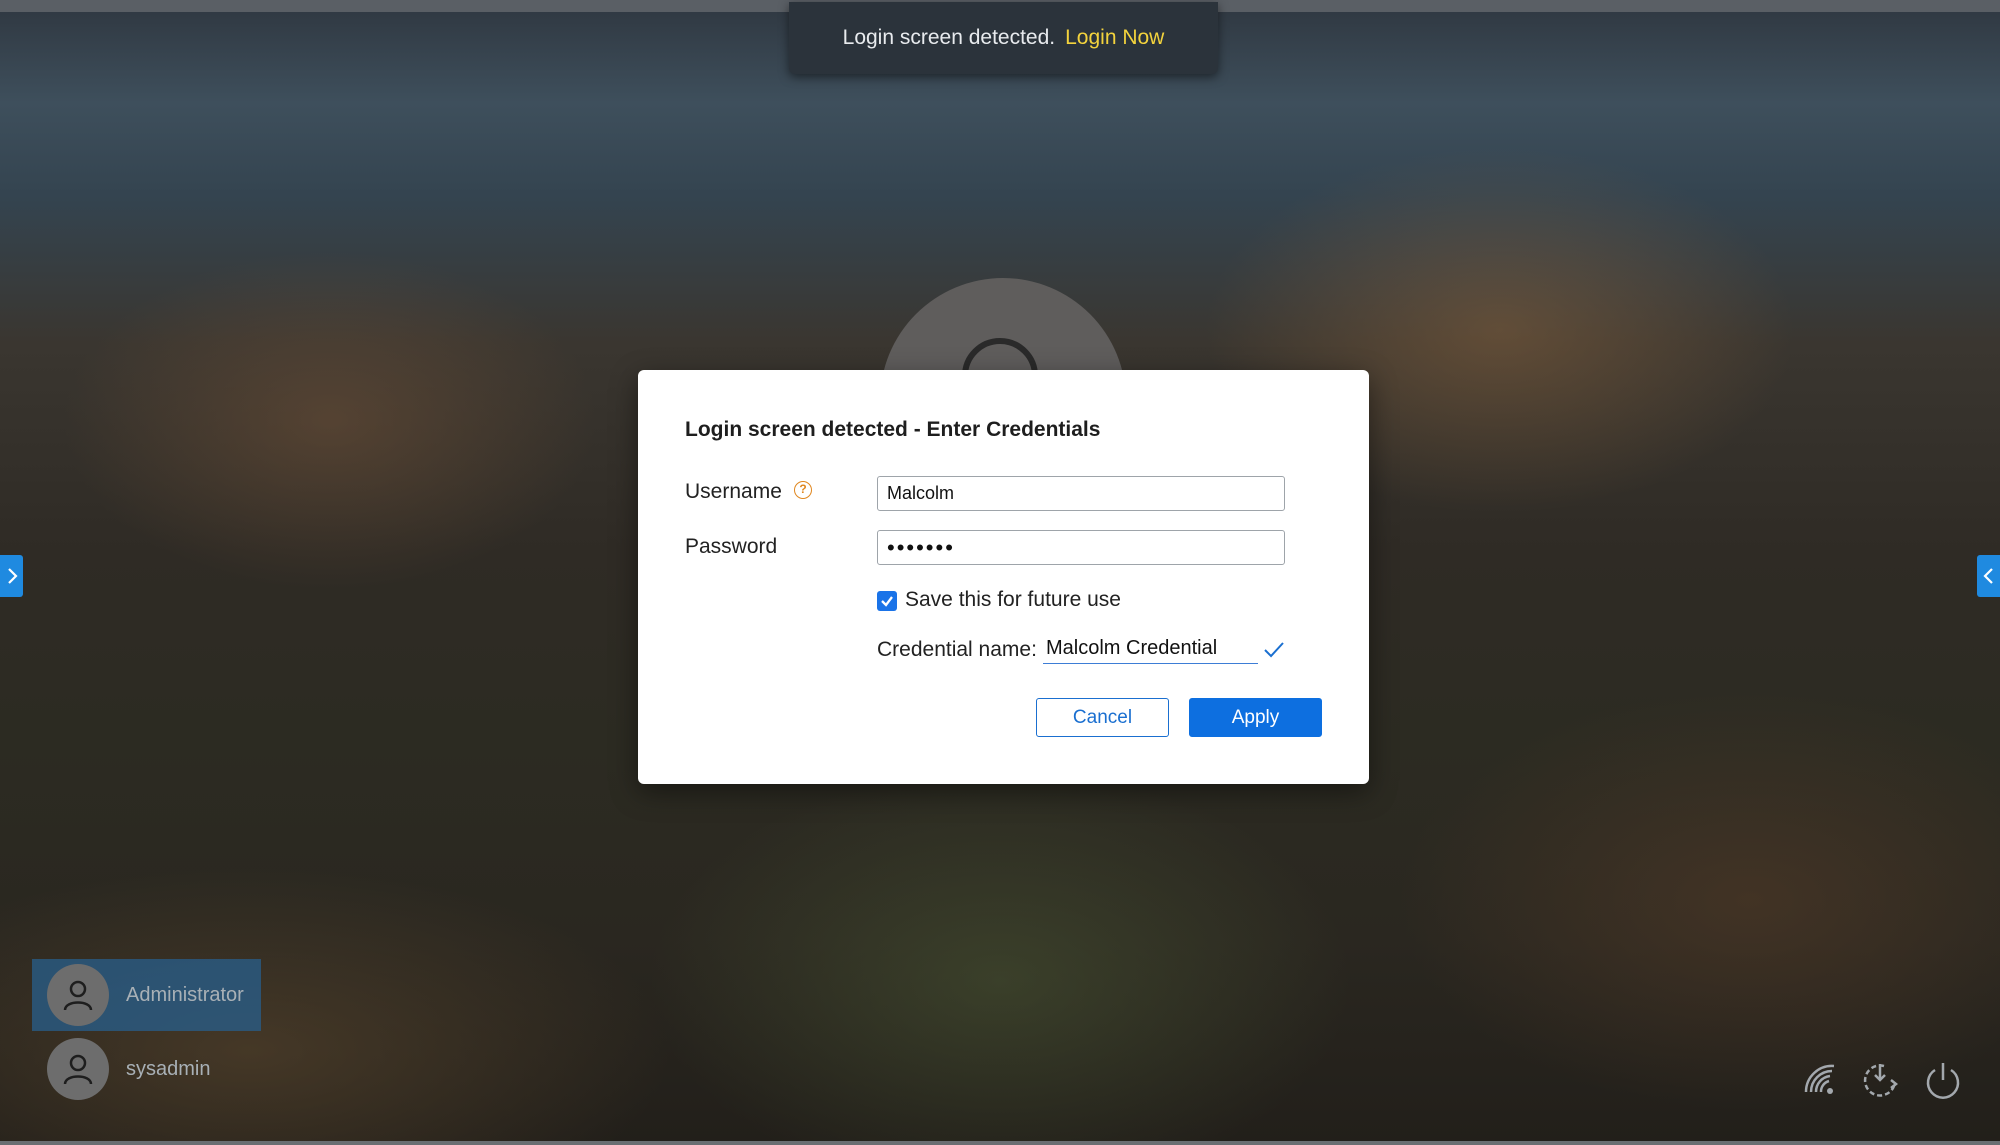  Describe the element at coordinates (1000, 1143) in the screenshot. I see `bottom-edge` at that location.